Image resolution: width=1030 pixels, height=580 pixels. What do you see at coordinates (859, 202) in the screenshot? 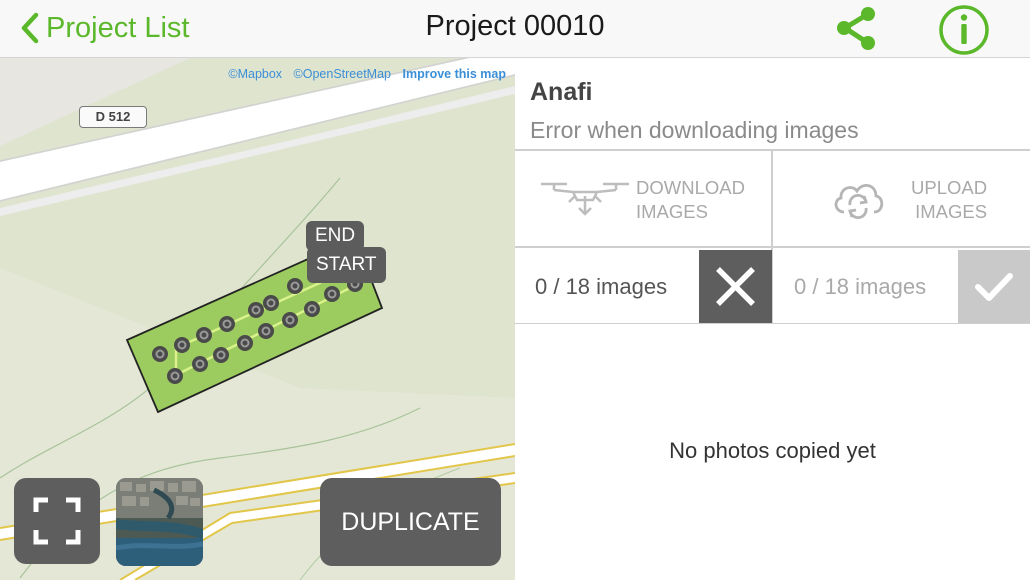
I see `cloud-sync-icon` at bounding box center [859, 202].